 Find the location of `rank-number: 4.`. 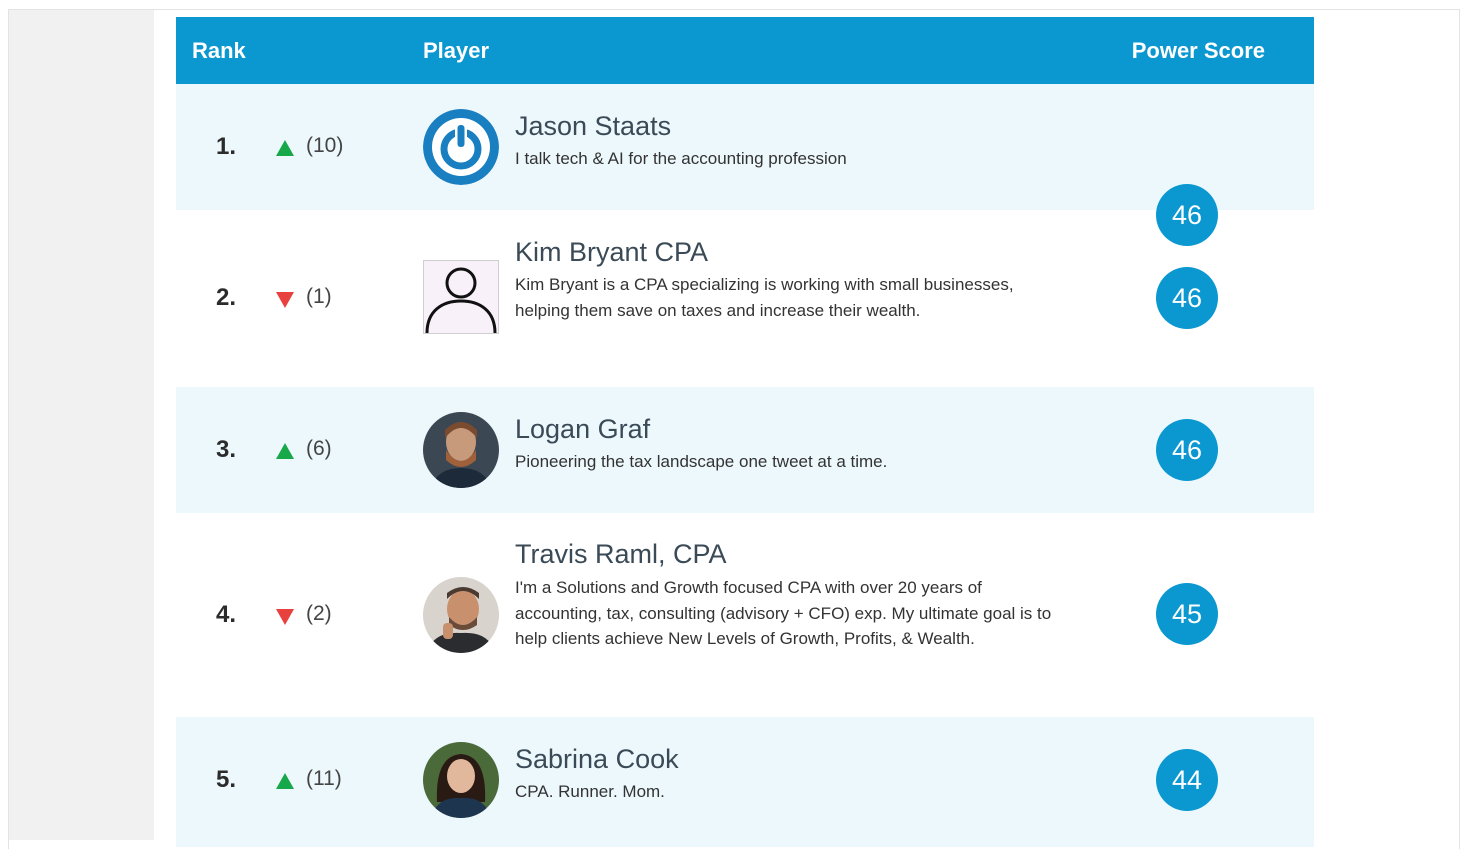

rank-number: 4. is located at coordinates (226, 614).